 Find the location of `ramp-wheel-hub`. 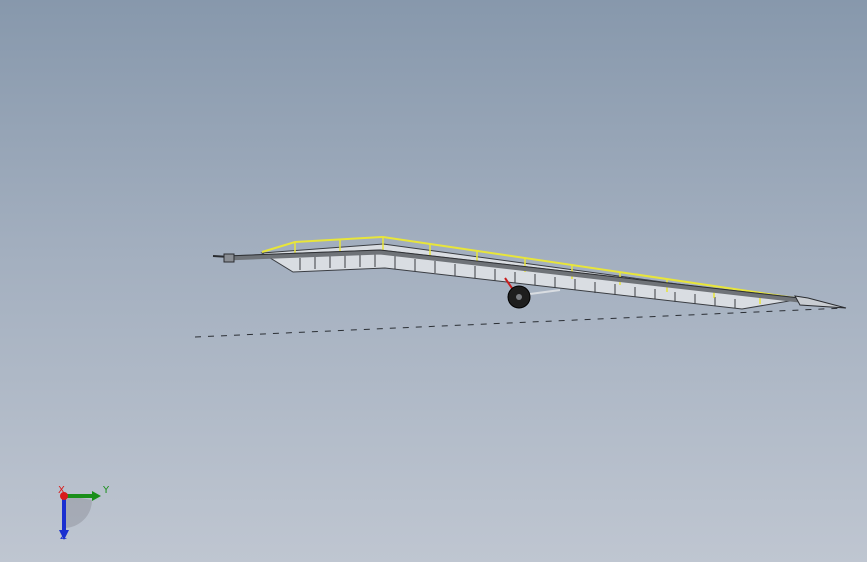

ramp-wheel-hub is located at coordinates (519, 297).